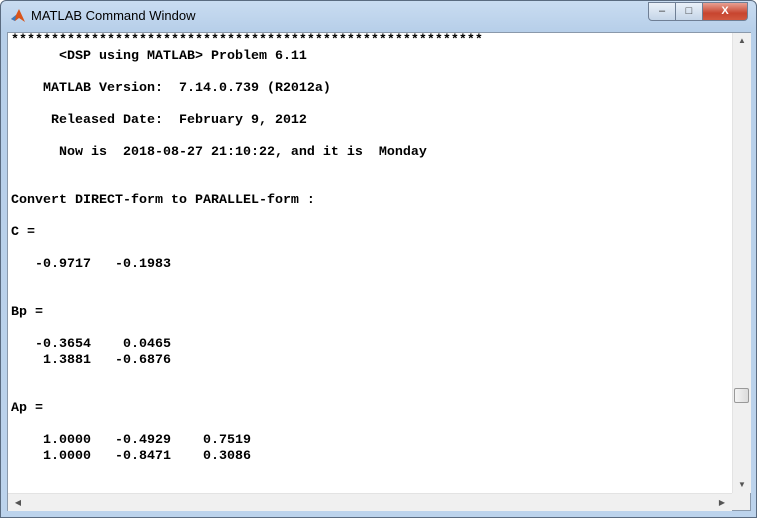 This screenshot has height=518, width=757. I want to click on vertical-scrollbar: ▲ ▼, so click(741, 263).